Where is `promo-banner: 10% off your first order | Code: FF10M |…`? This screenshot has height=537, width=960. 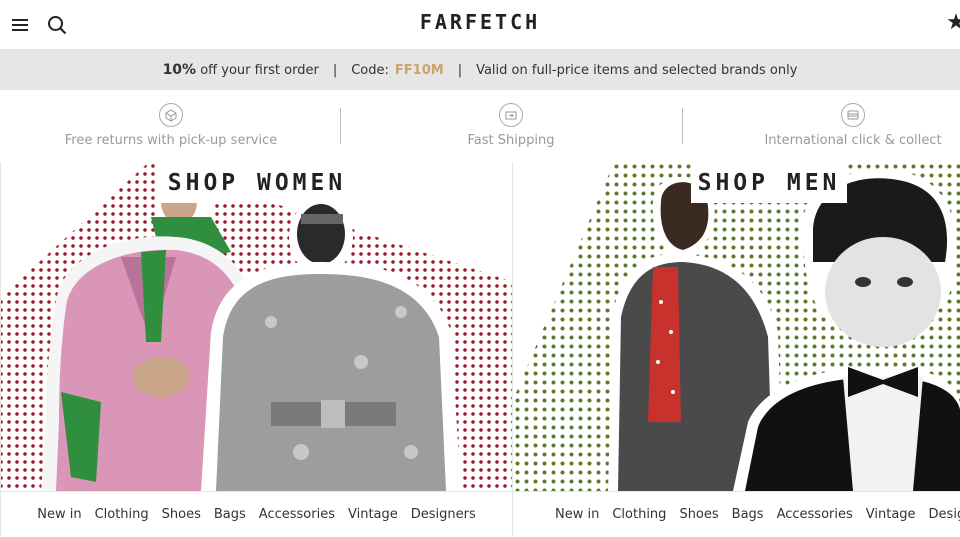 promo-banner: 10% off your first order | Code: FF10M |… is located at coordinates (480, 70).